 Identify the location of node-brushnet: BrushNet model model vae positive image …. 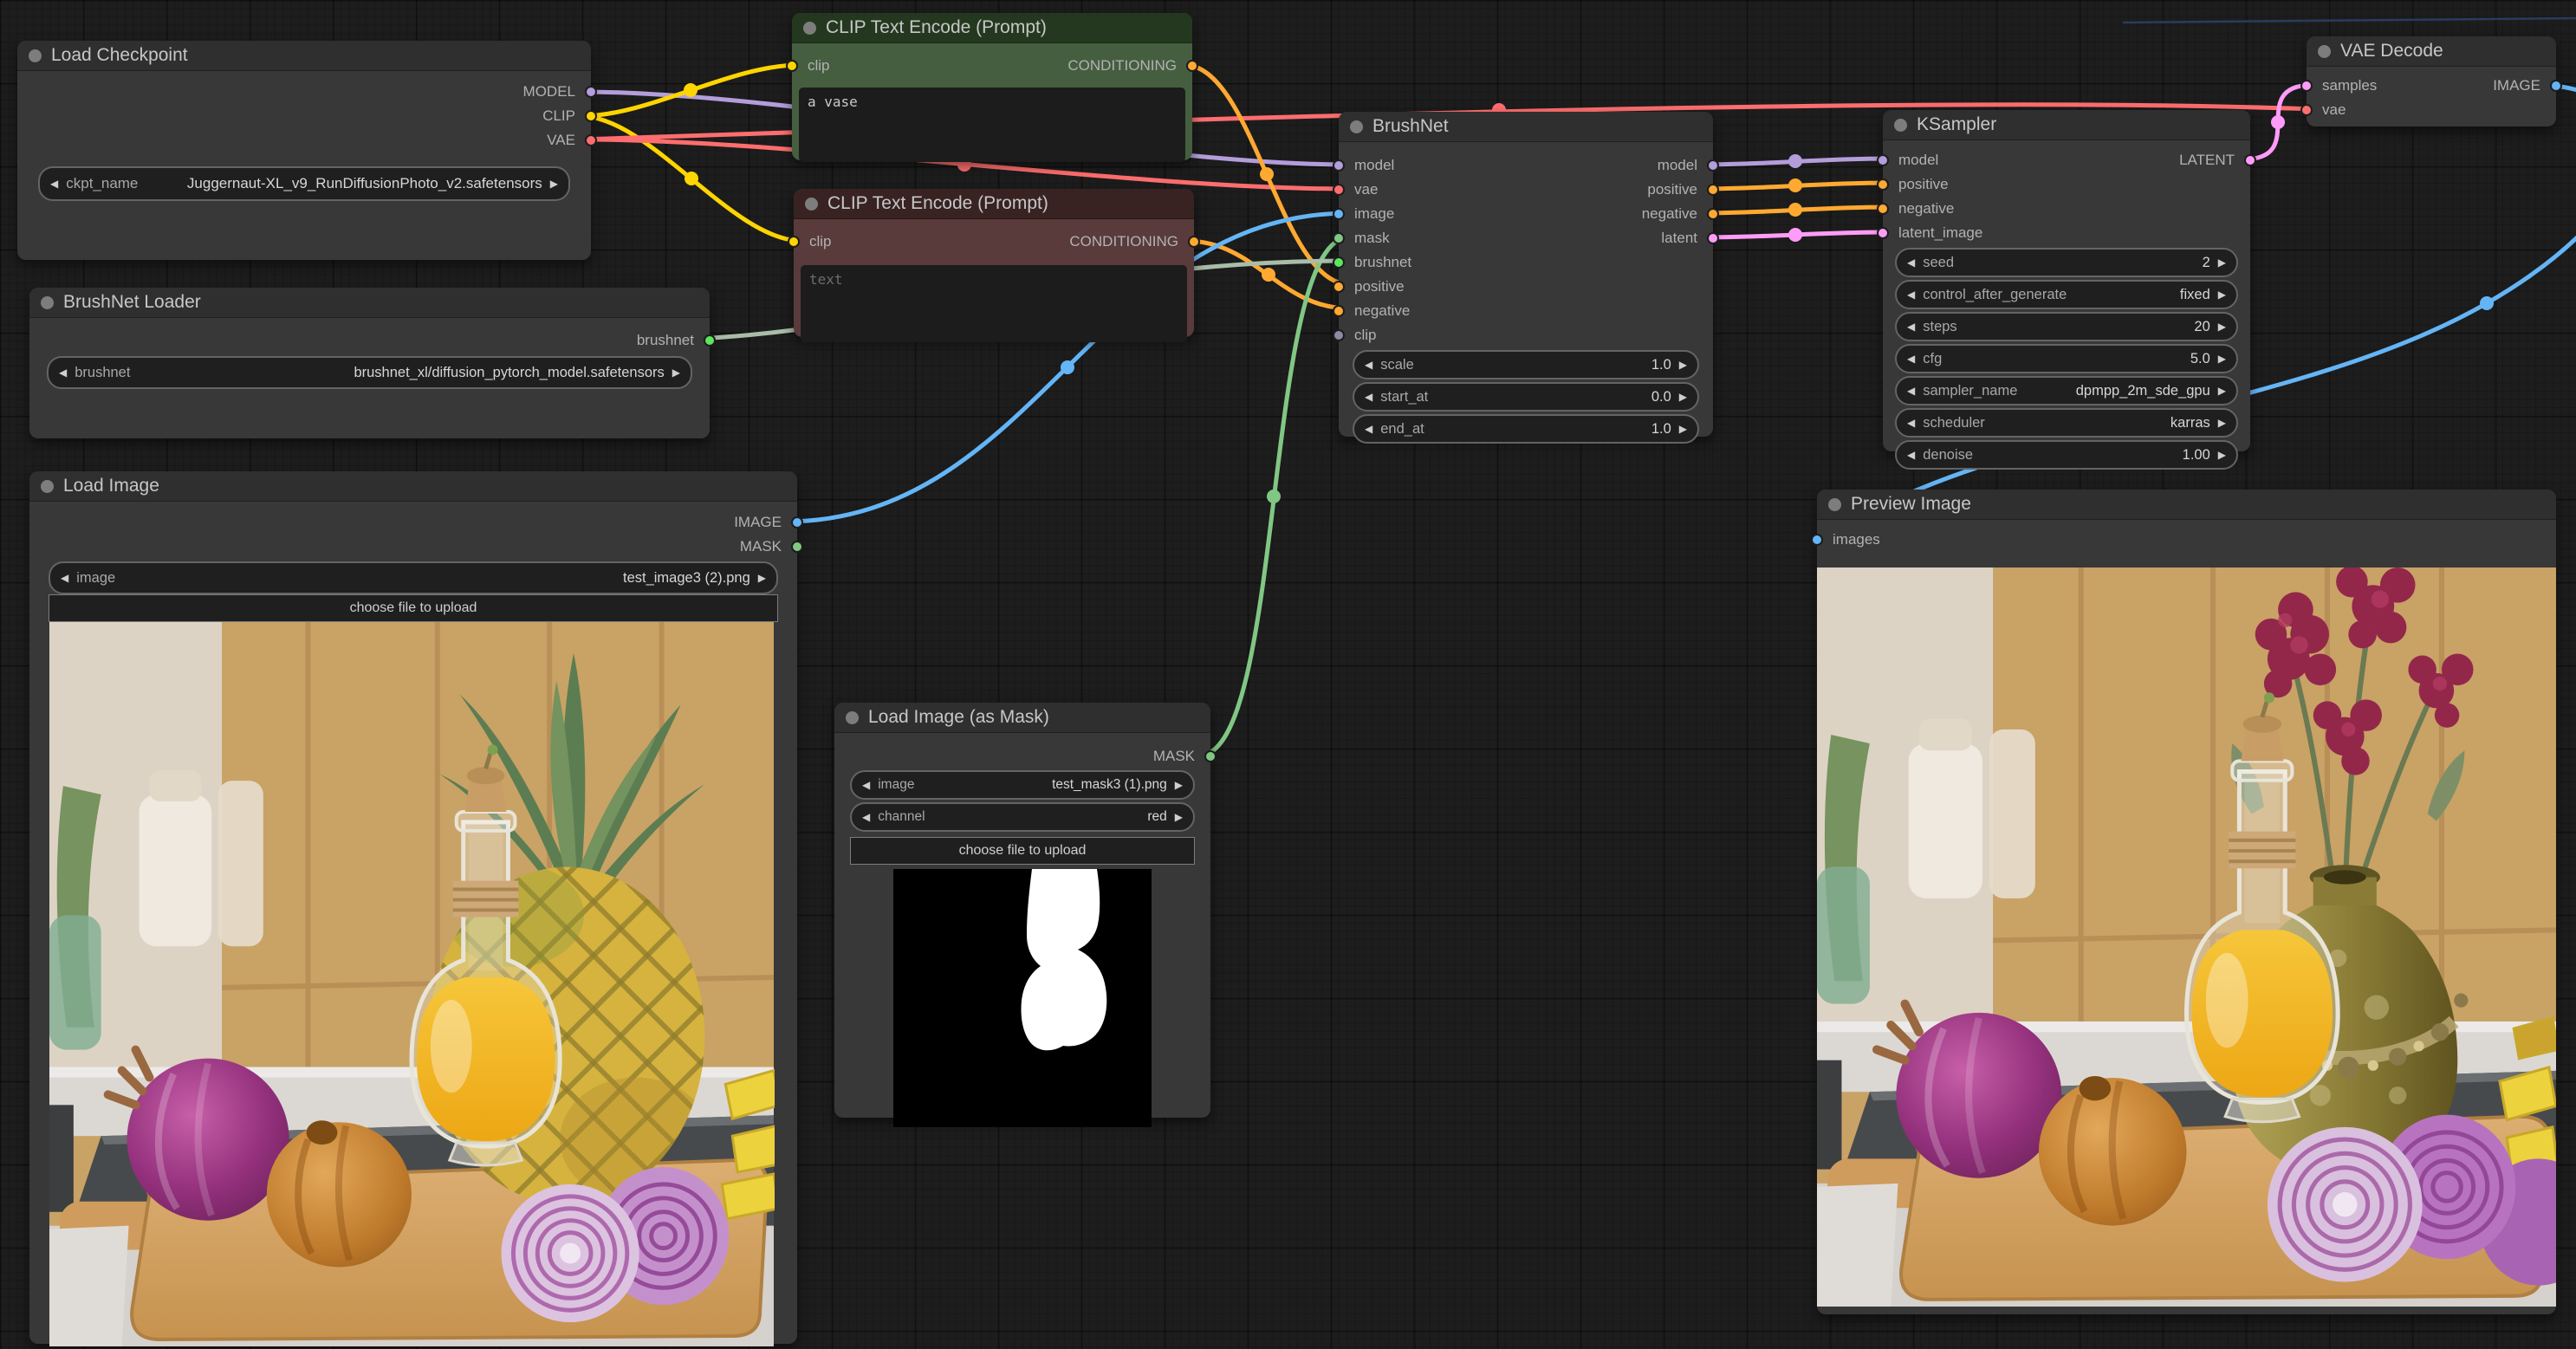
(1526, 278).